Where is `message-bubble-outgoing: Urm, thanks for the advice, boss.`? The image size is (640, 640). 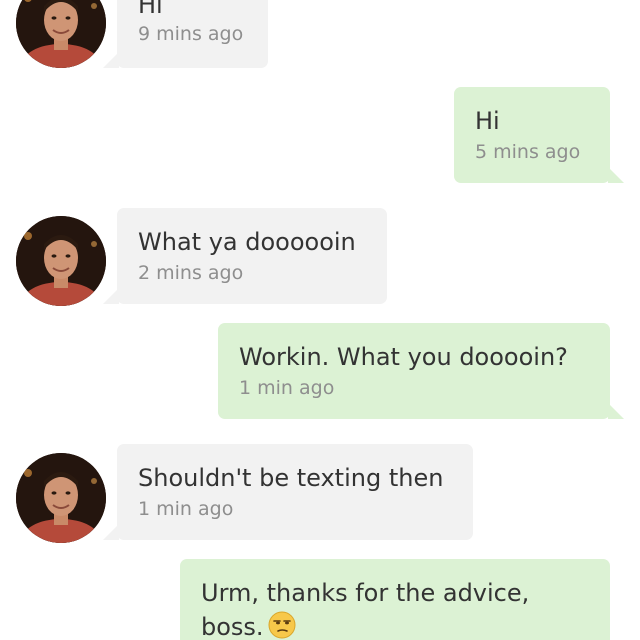 message-bubble-outgoing: Urm, thanks for the advice, boss. is located at coordinates (395, 599).